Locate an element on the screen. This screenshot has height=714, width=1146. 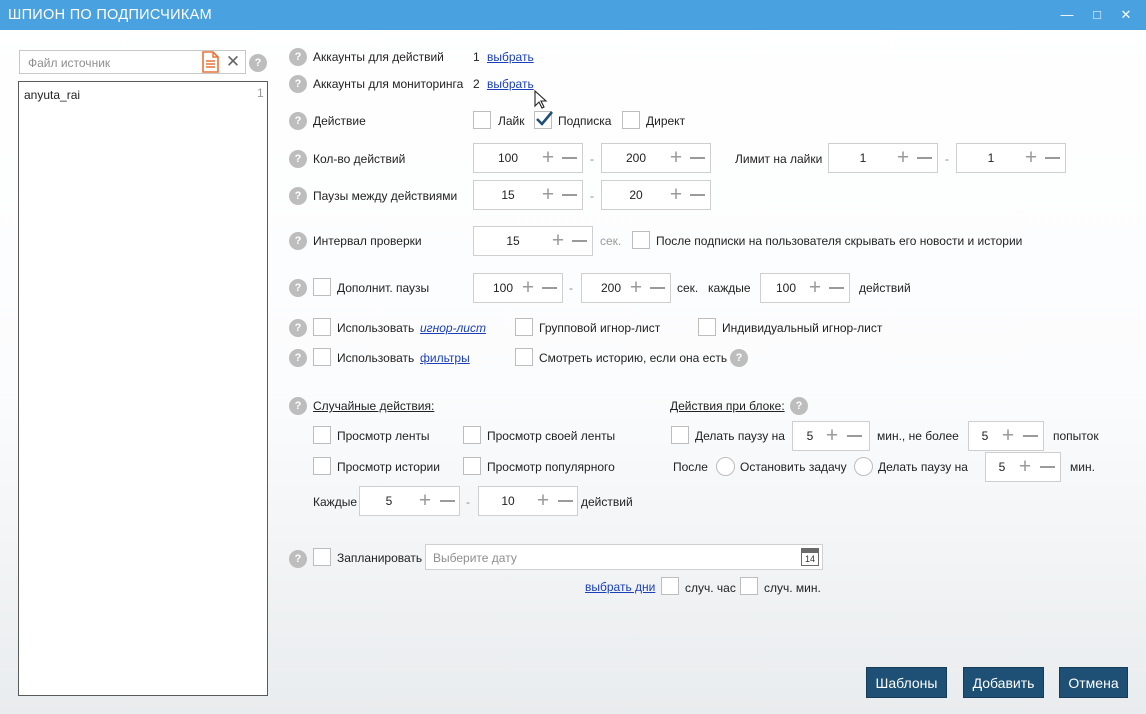
group-ignore-checkbox is located at coordinates (524, 327).